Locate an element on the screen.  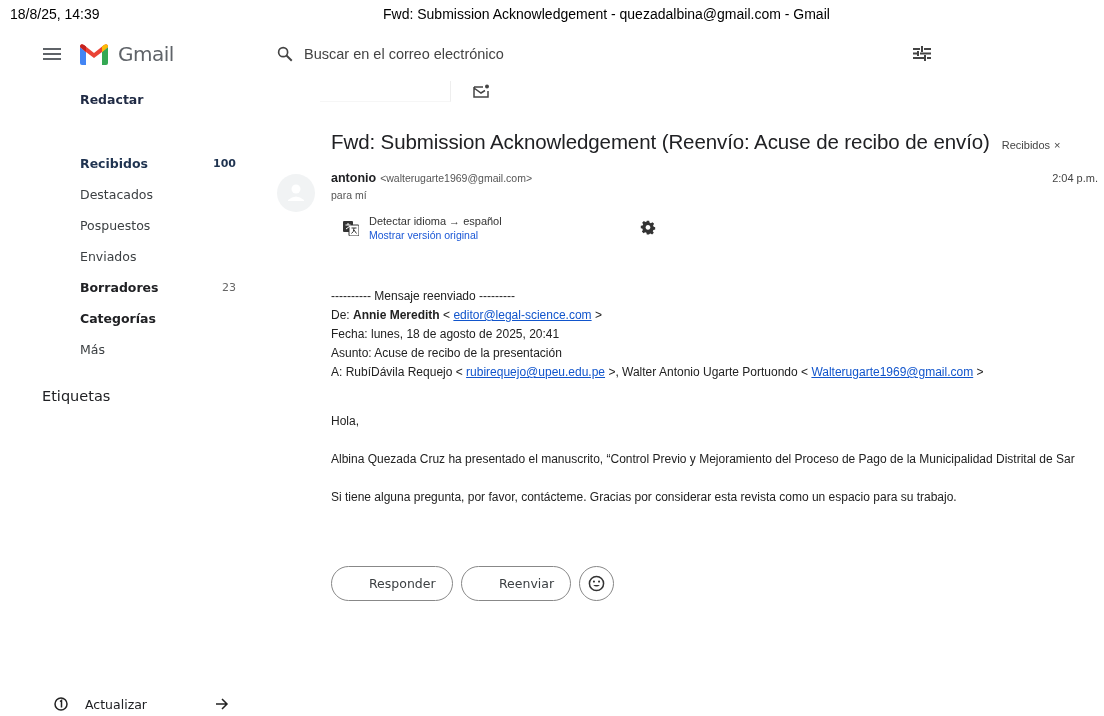
label-name: Recibidos is located at coordinates (1026, 145).